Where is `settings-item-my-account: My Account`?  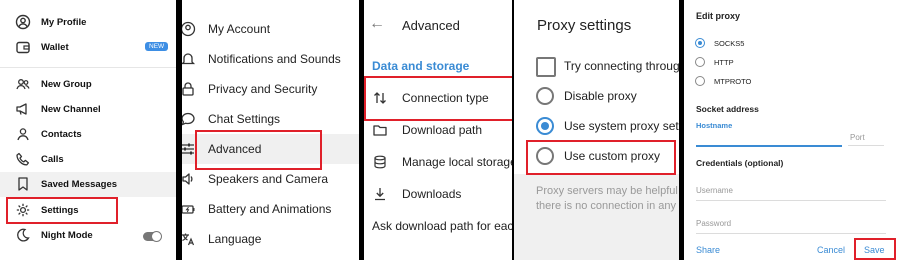
settings-item-my-account: My Account is located at coordinates (270, 29).